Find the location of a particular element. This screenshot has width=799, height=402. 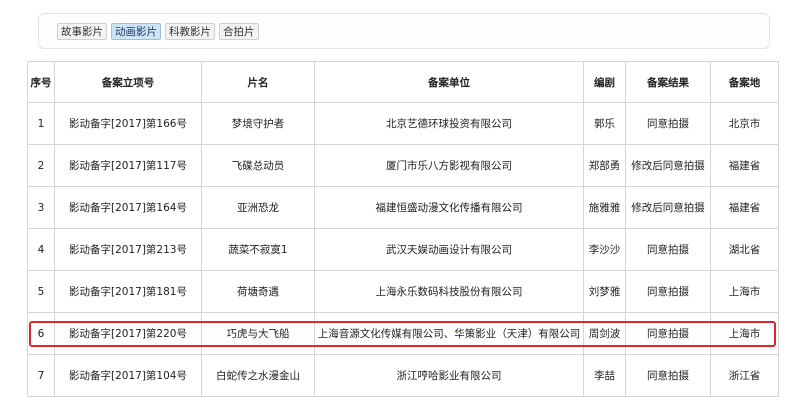

tab-science-films: 科教影片 is located at coordinates (190, 31).